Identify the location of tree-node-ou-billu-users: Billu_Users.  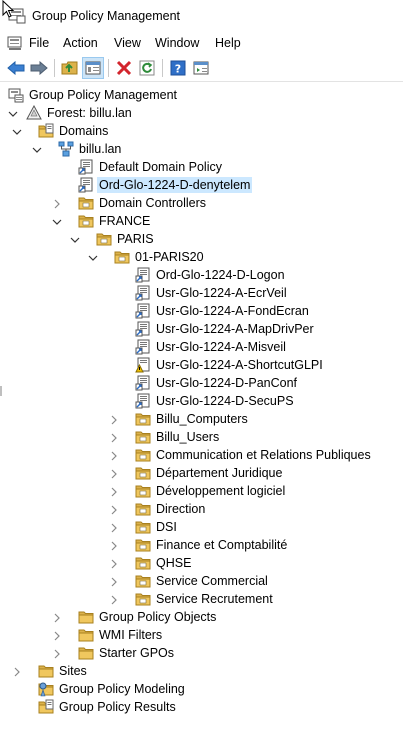
(200, 437).